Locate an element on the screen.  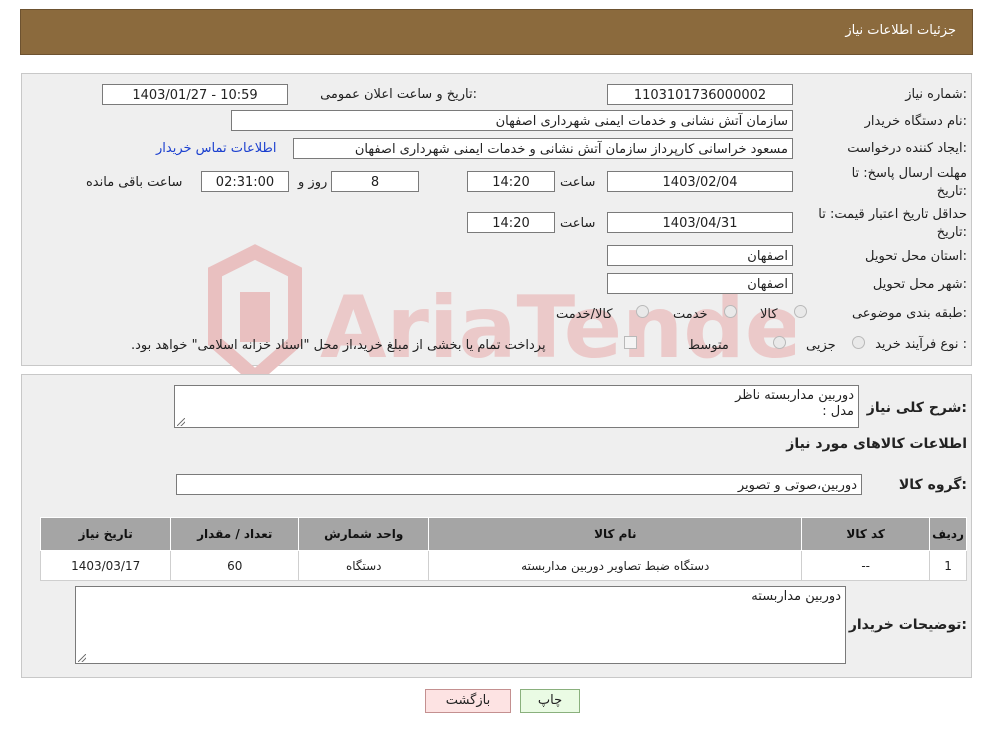
print-button: چاپ is located at coordinates (550, 701).